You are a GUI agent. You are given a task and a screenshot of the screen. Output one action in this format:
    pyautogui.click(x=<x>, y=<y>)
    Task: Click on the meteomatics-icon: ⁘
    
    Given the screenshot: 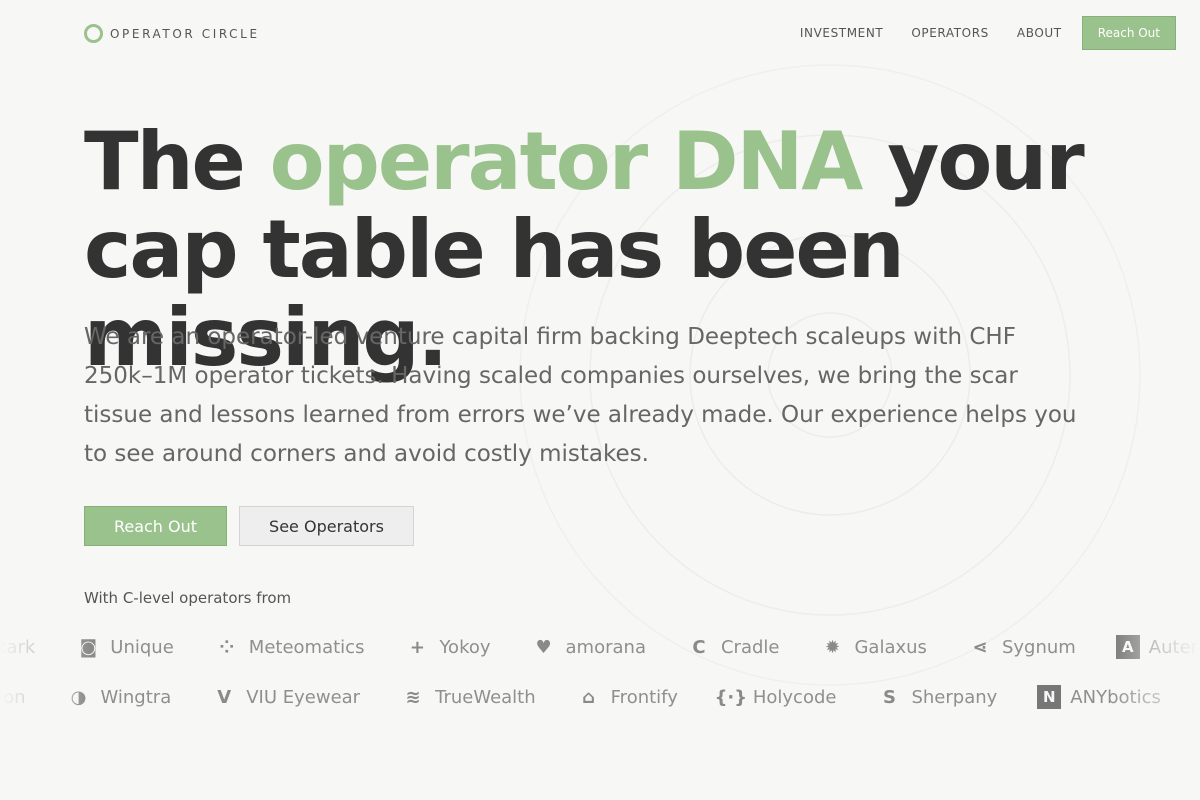 What is the action you would take?
    pyautogui.click(x=227, y=647)
    